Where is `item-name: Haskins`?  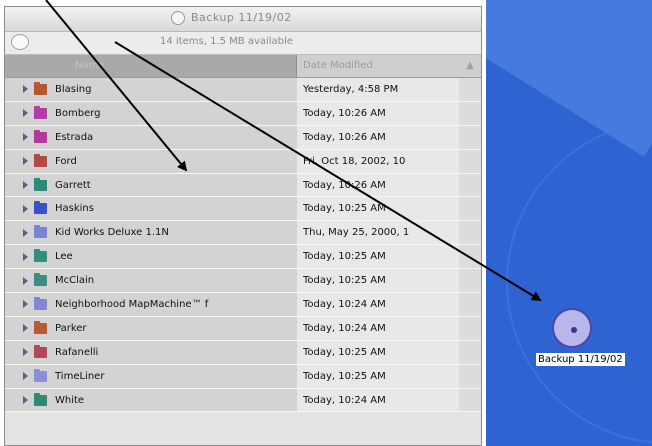
item-name: Haskins is located at coordinates (74, 209).